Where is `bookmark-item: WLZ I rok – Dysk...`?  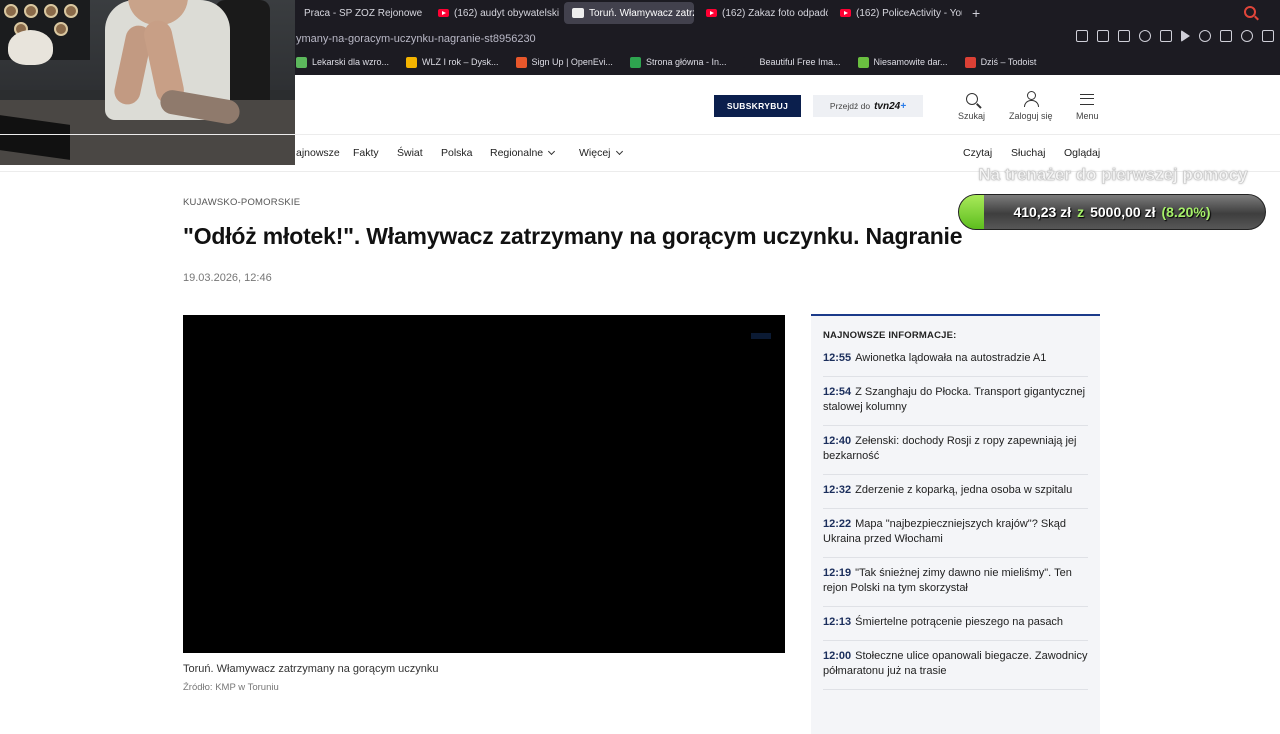
bookmark-item: WLZ I rok – Dysk... is located at coordinates (452, 62).